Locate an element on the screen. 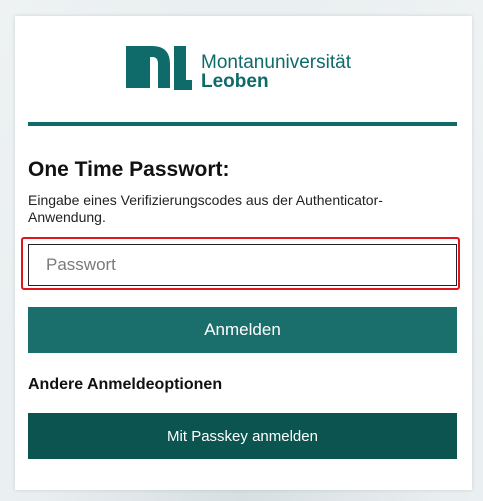 The width and height of the screenshot is (483, 501). brand-name-line2: Leoben is located at coordinates (235, 81).